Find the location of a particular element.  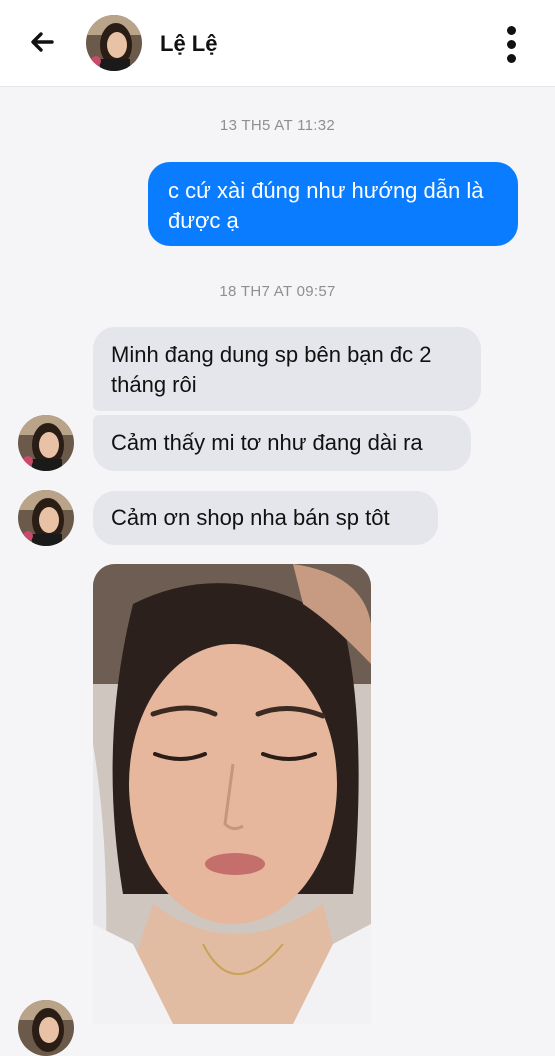

back-button is located at coordinates (42, 42).